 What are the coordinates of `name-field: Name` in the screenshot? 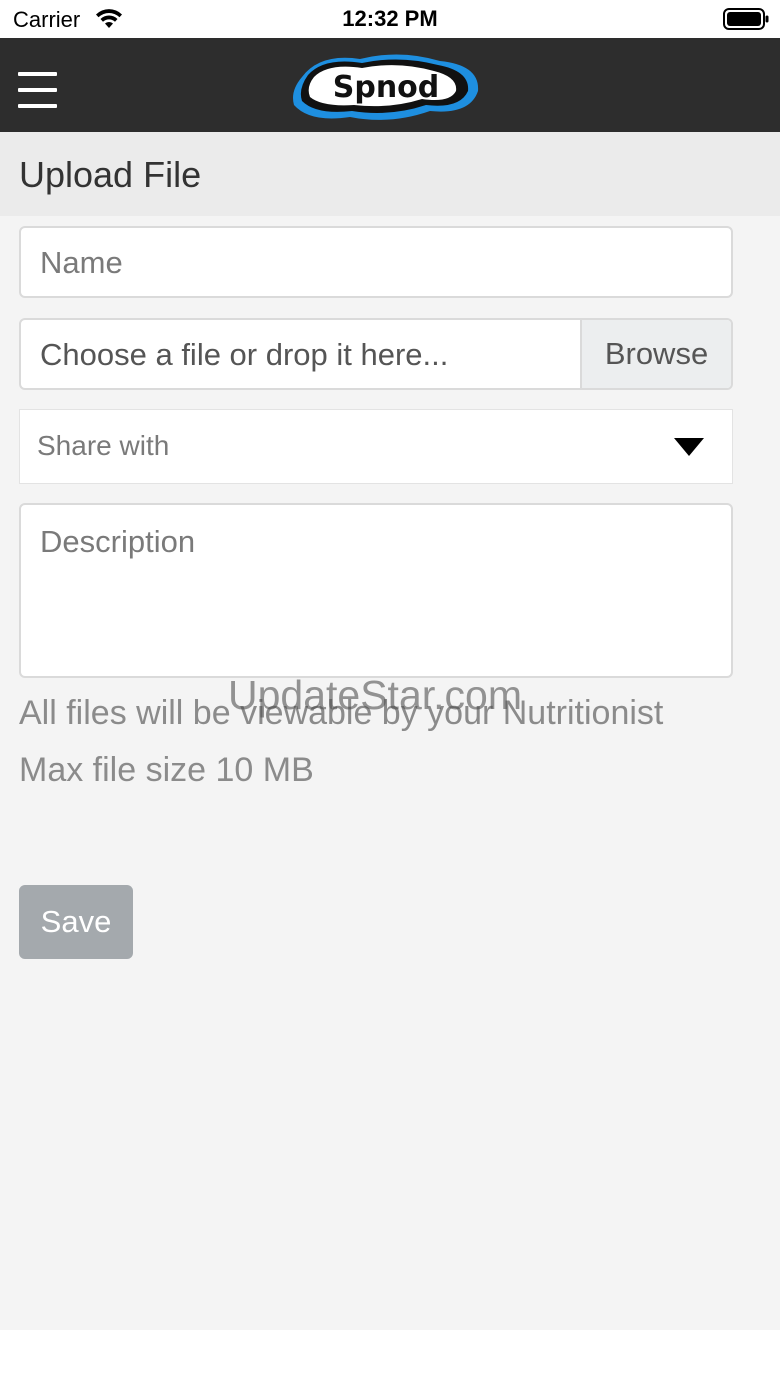 It's located at (376, 262).